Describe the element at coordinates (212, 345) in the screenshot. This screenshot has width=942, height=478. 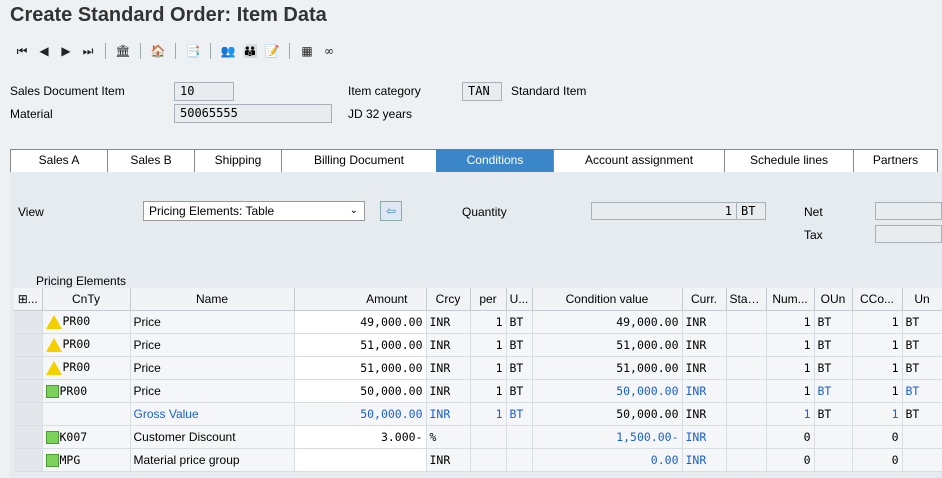
I see `name-cell: Price` at that location.